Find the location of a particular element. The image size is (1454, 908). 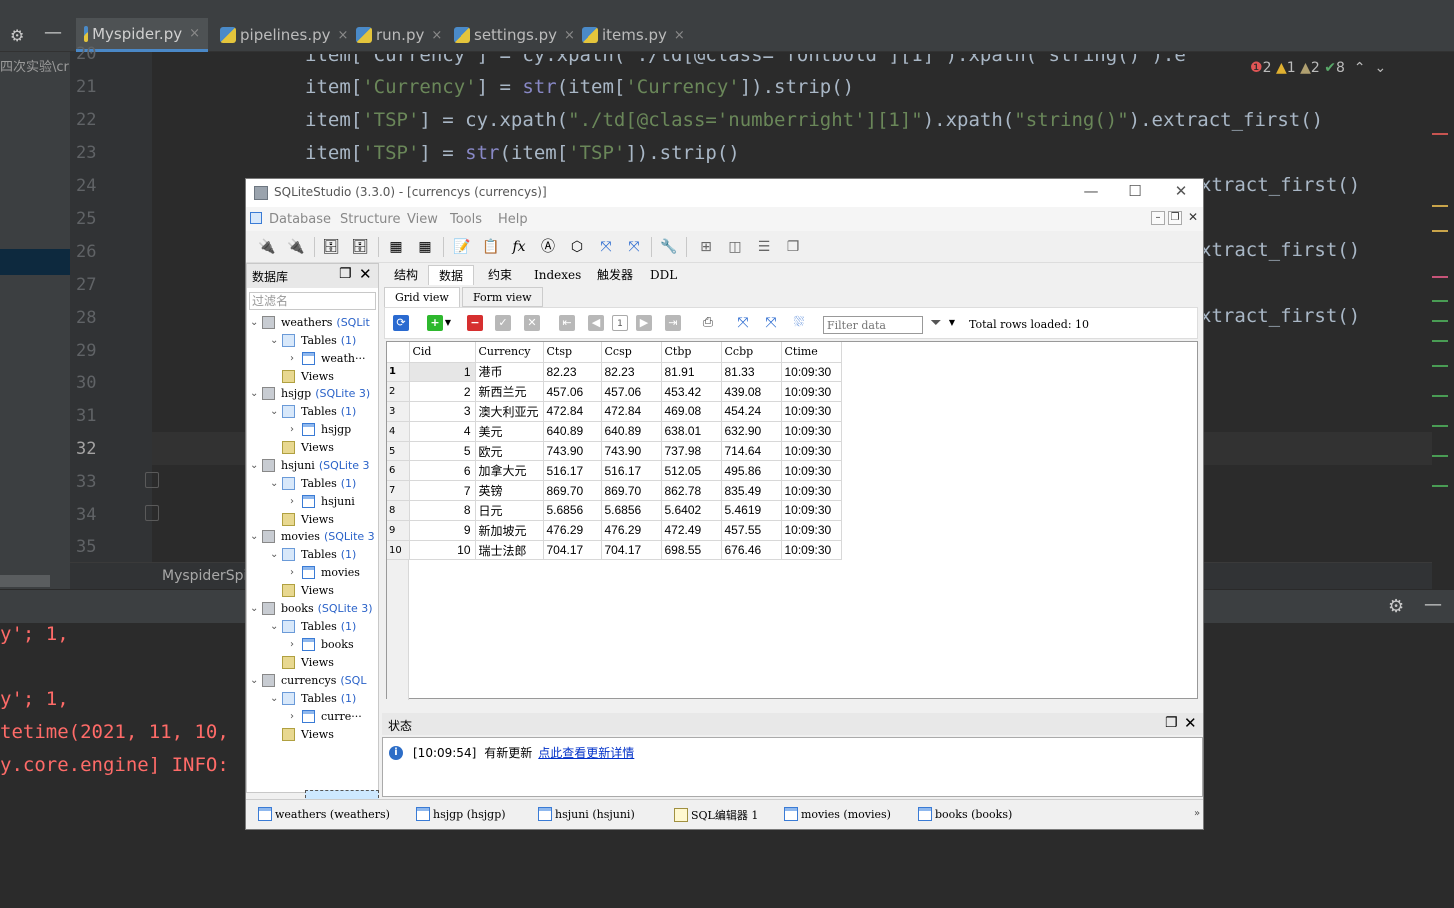

grid-cell: 476.29 is located at coordinates (631, 530).